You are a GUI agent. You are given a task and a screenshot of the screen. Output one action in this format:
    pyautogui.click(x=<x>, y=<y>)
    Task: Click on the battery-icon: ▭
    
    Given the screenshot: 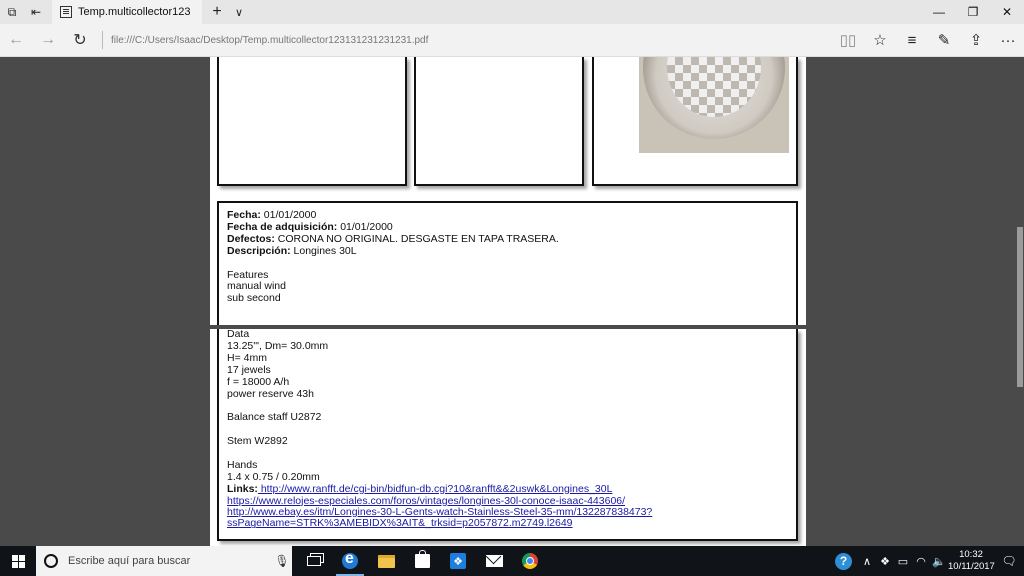 What is the action you would take?
    pyautogui.click(x=903, y=561)
    